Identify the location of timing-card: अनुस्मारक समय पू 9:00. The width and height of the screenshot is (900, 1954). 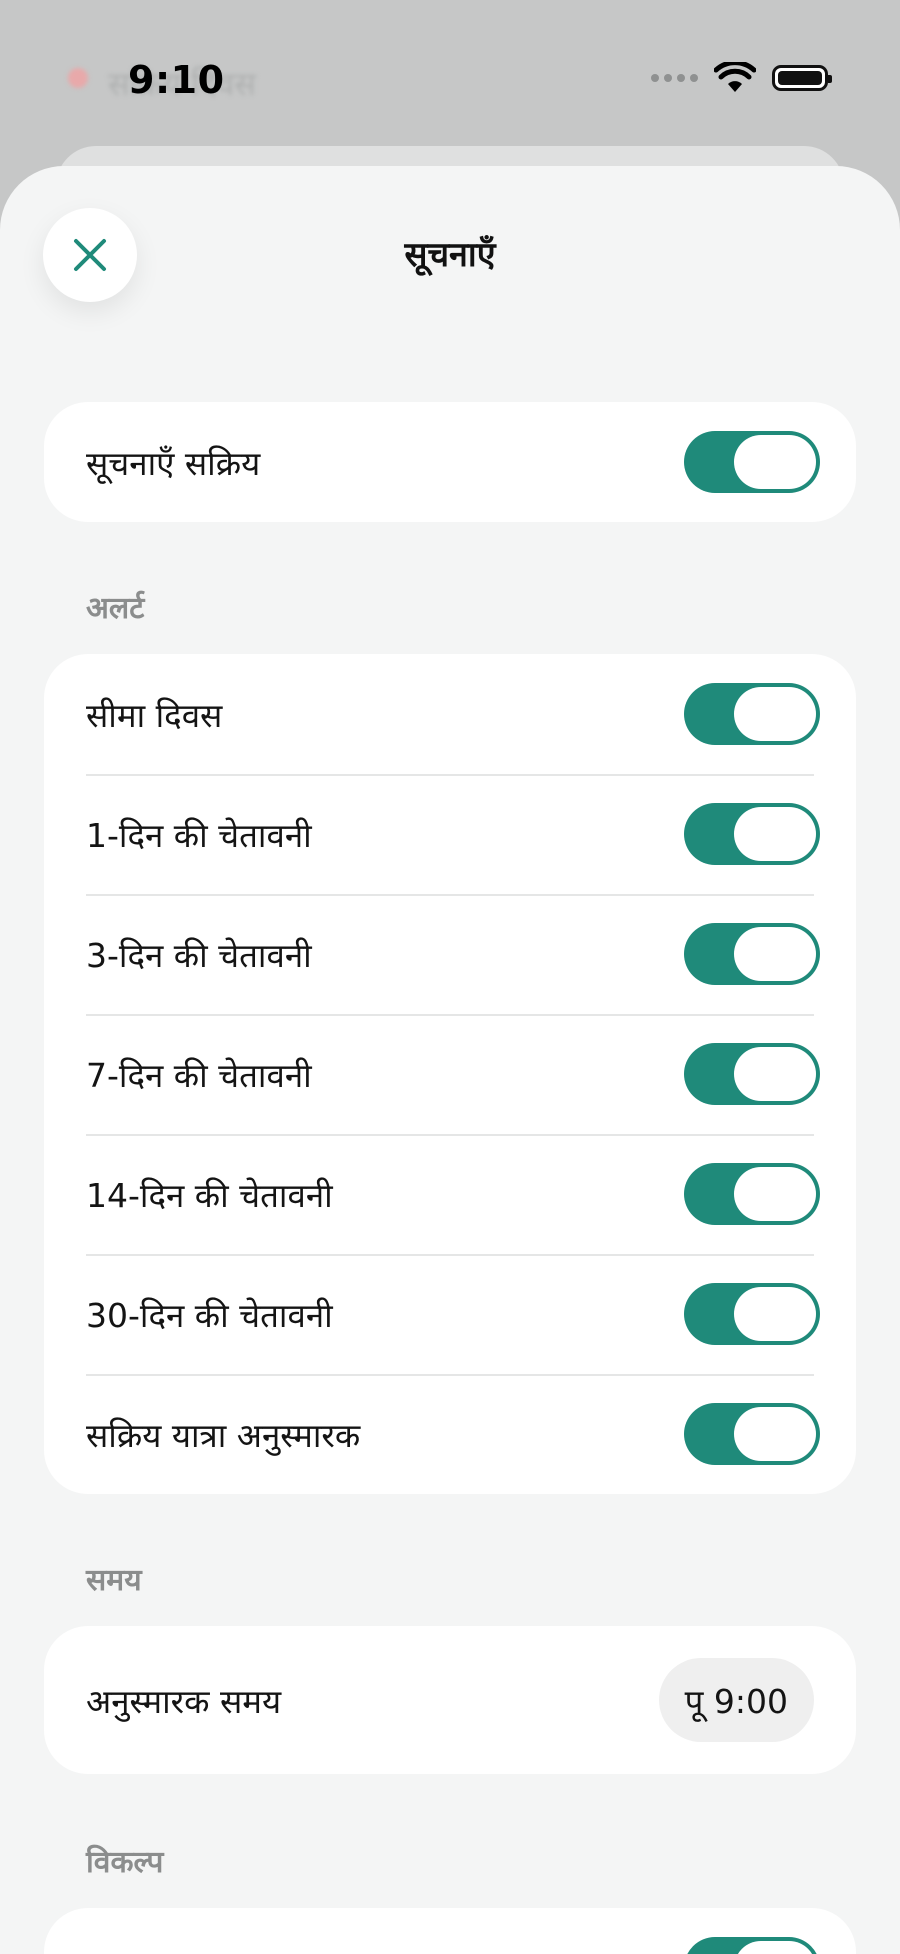
(450, 1700).